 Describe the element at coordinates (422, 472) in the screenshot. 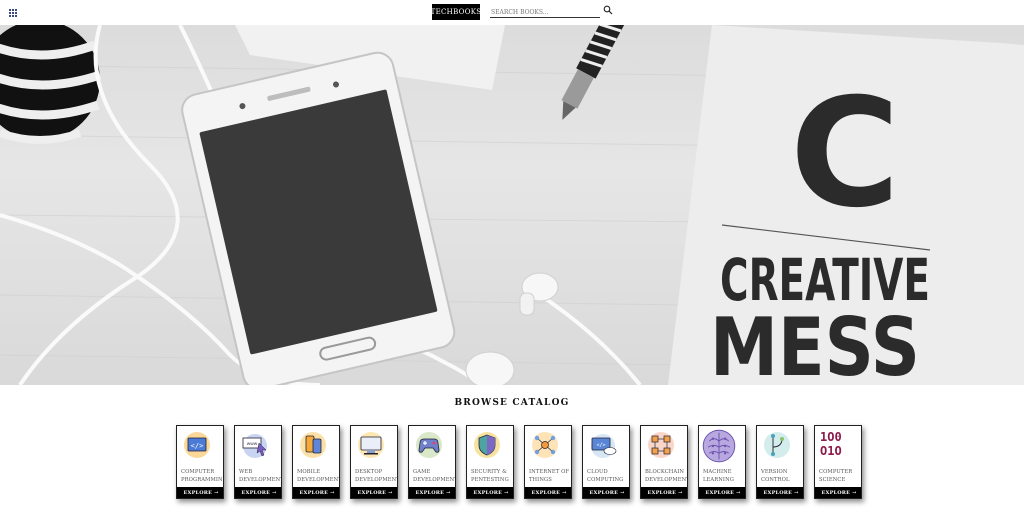

I see `card-label-line1: GAME` at that location.